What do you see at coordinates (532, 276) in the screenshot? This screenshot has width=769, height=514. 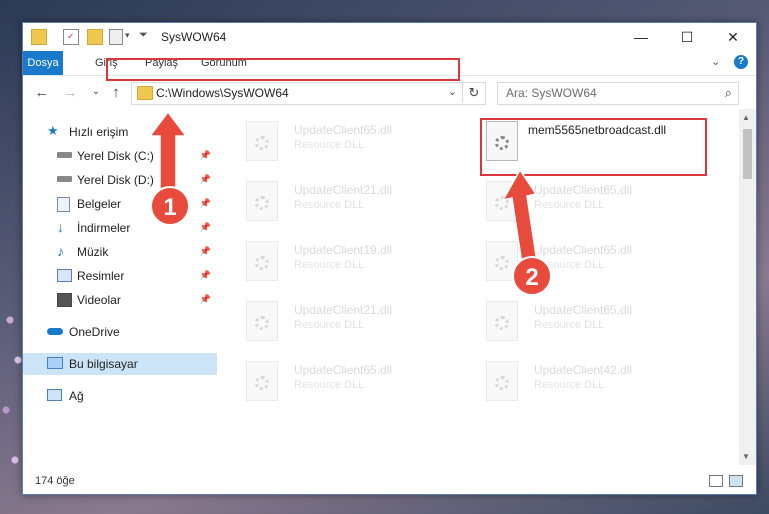 I see `step-2-badge: 2` at bounding box center [532, 276].